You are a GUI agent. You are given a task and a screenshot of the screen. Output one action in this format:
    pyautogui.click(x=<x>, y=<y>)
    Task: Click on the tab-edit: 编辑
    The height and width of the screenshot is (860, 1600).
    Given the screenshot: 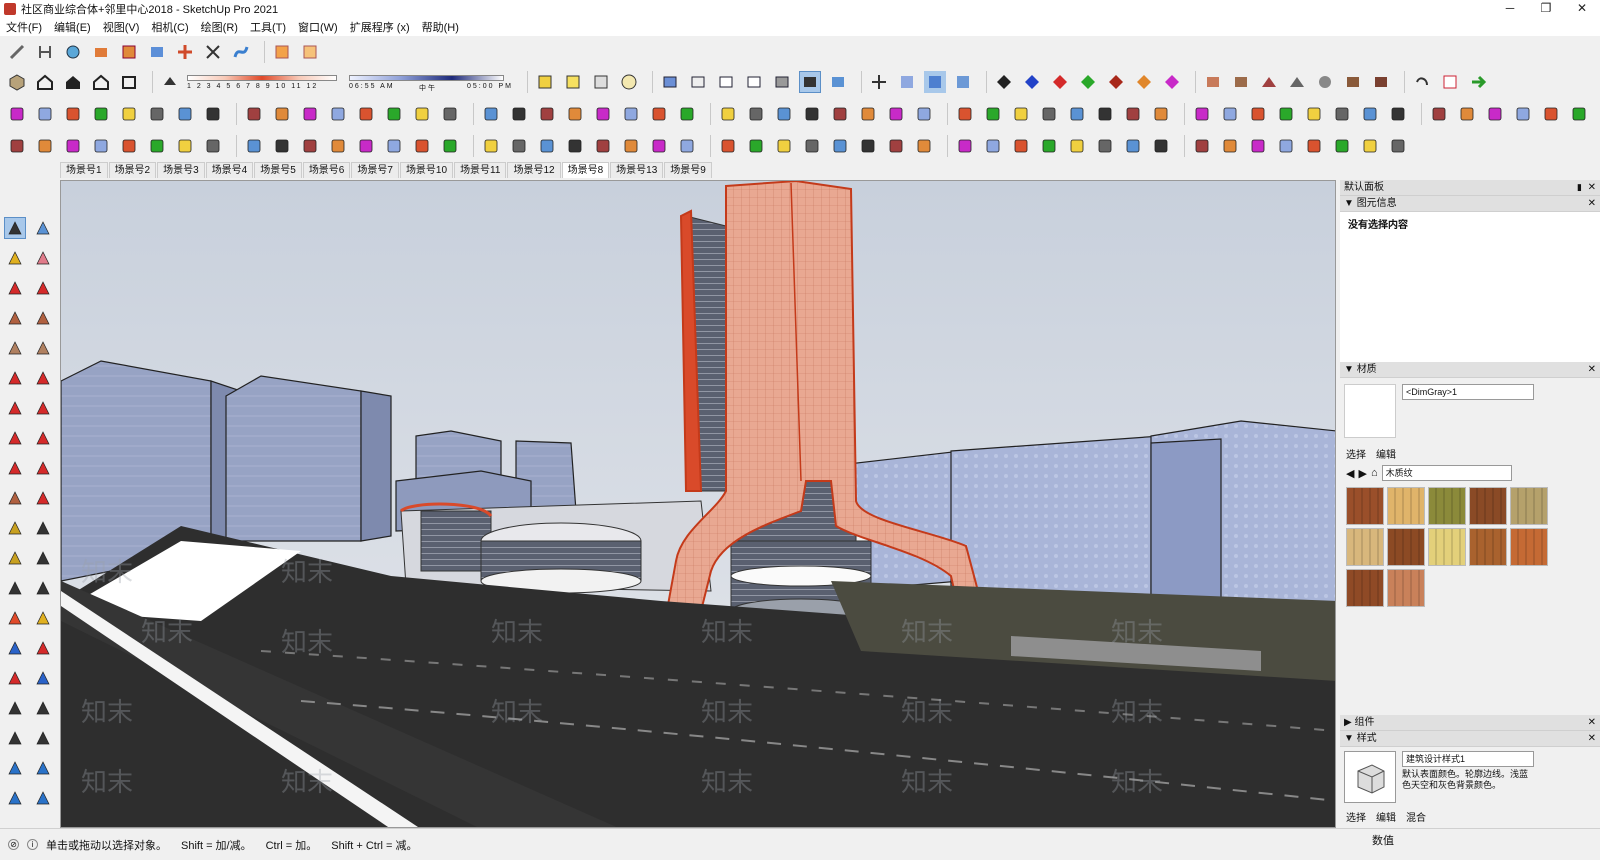 What is the action you would take?
    pyautogui.click(x=1386, y=816)
    